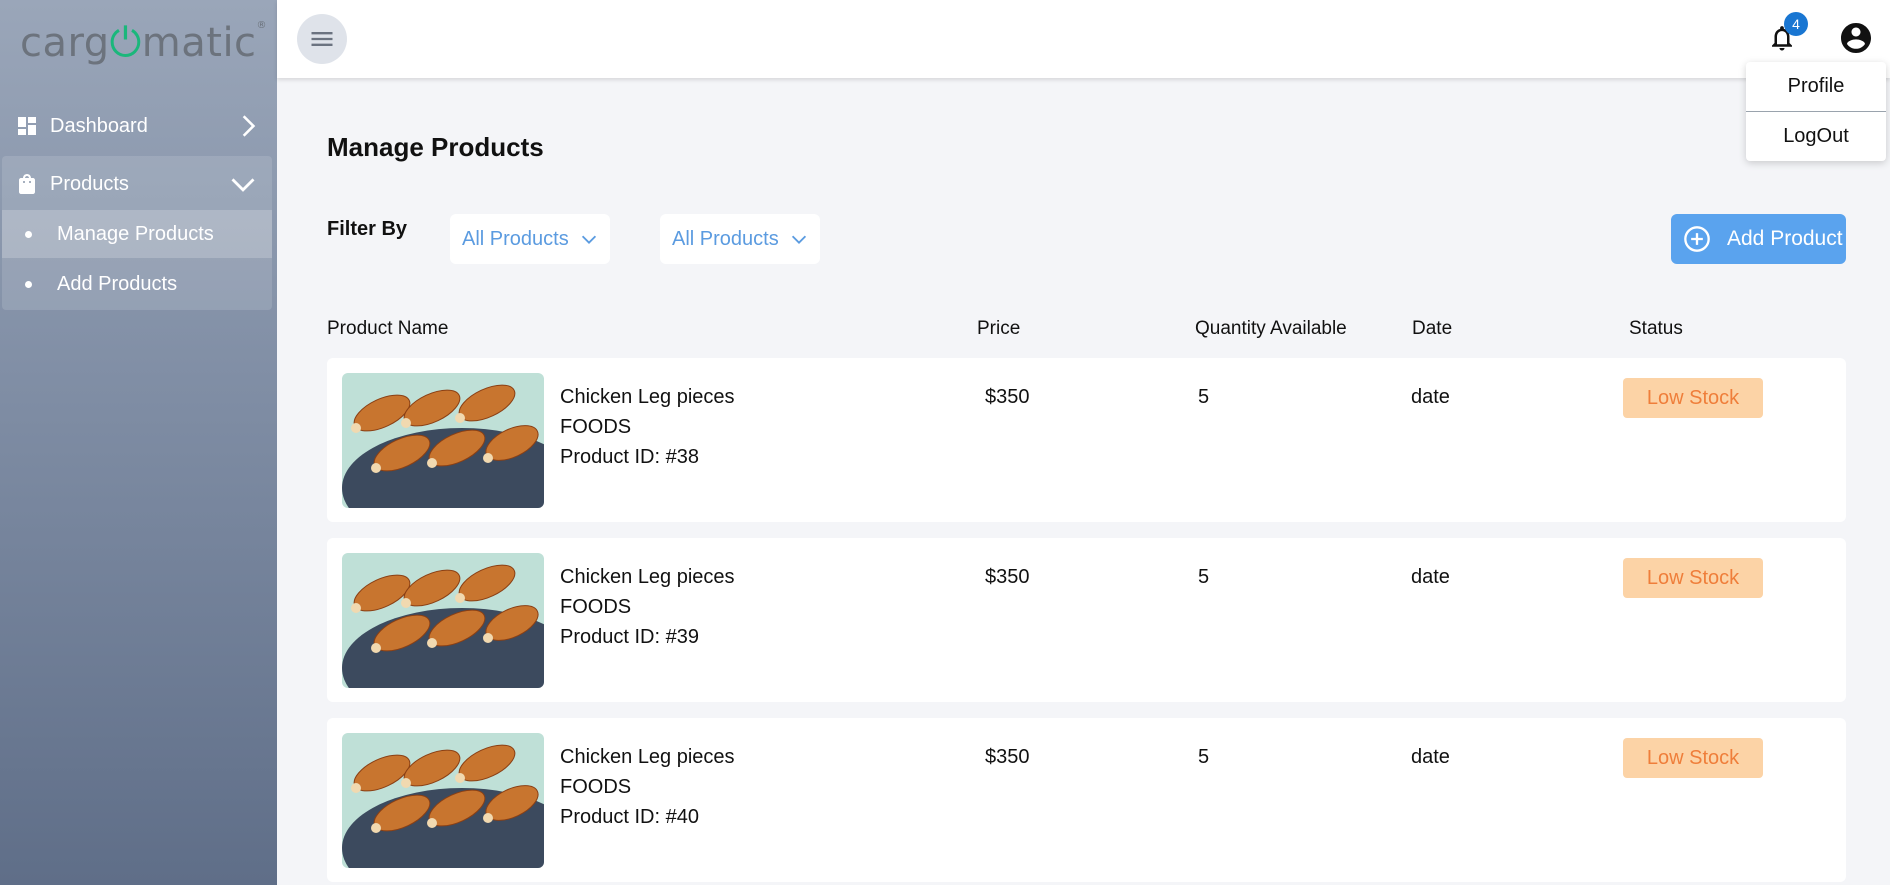 Image resolution: width=1890 pixels, height=885 pixels. I want to click on sidebar-item-dashboard: Dashboard, so click(138, 126).